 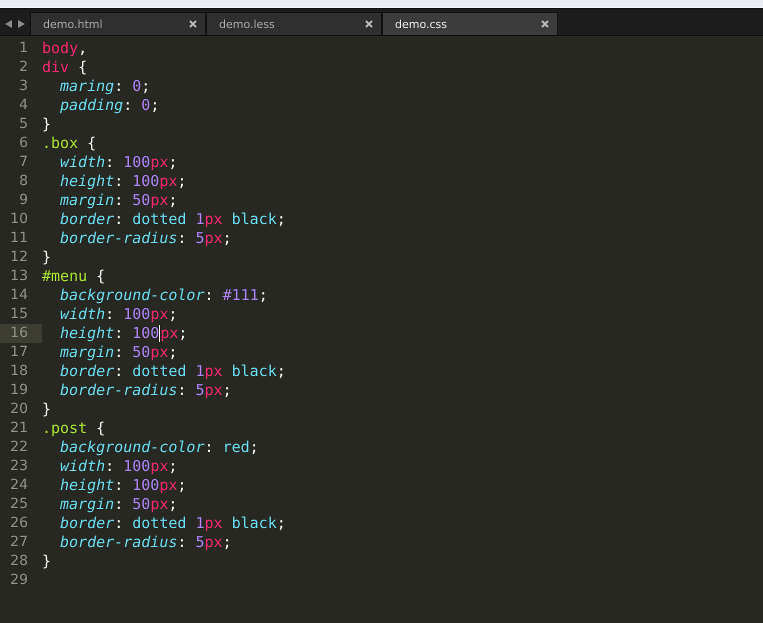 What do you see at coordinates (92, 105) in the screenshot?
I see `css-property: padding` at bounding box center [92, 105].